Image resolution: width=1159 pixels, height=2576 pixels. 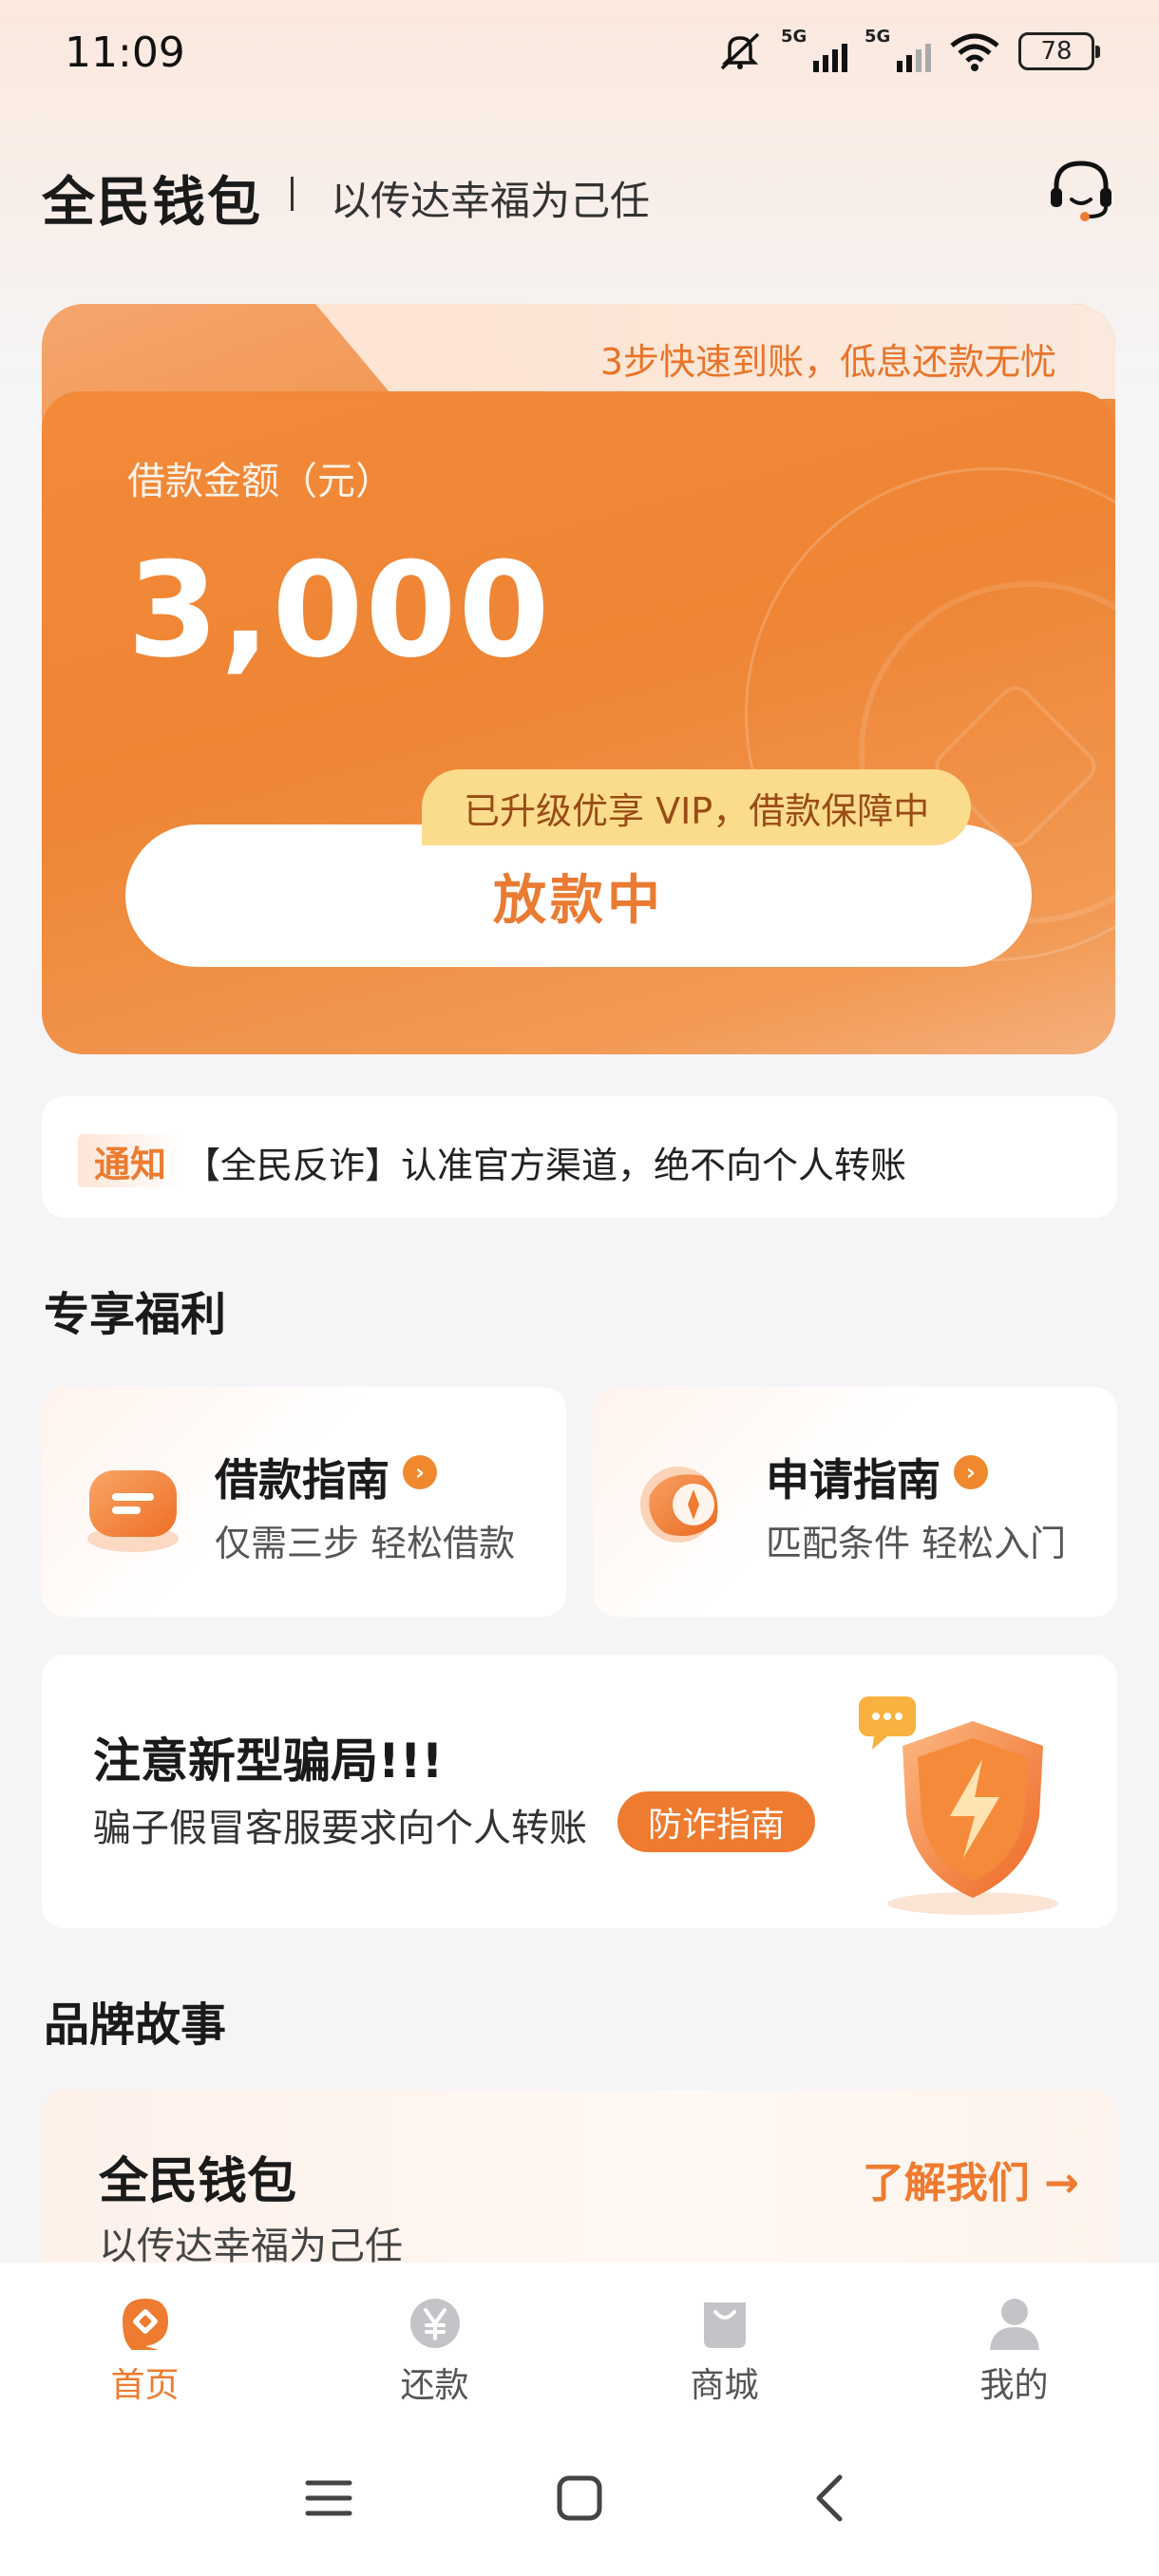 I want to click on tab-home: 首页, so click(x=145, y=2339).